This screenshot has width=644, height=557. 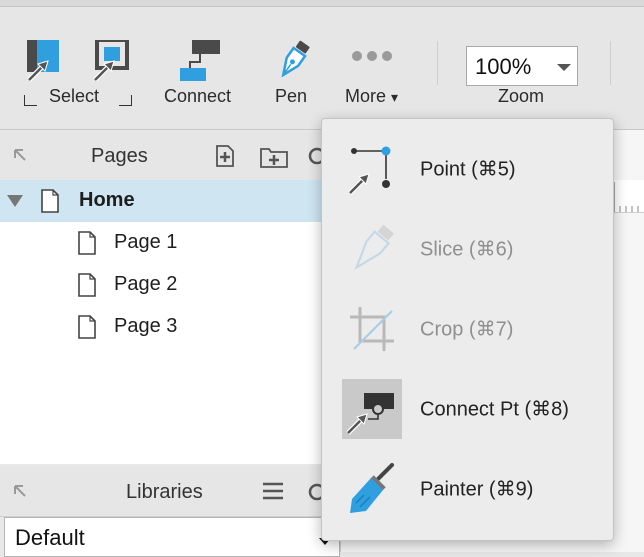 What do you see at coordinates (125, 100) in the screenshot?
I see `select-bracket-right` at bounding box center [125, 100].